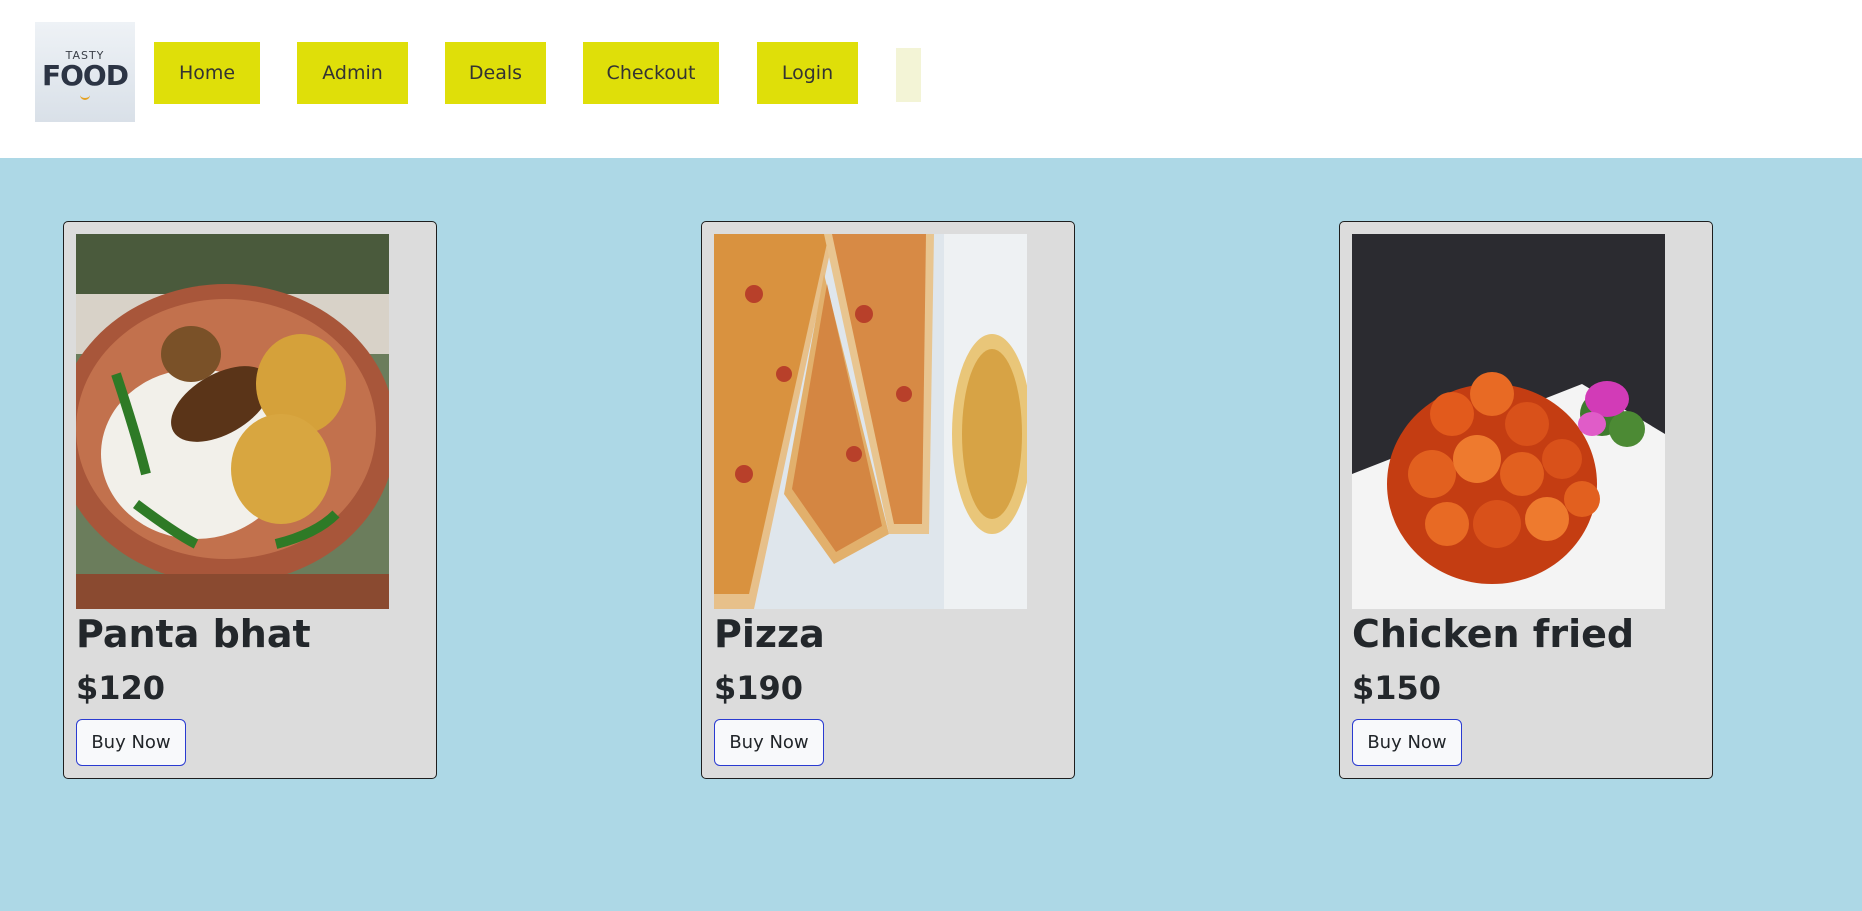 This screenshot has height=911, width=1862. Describe the element at coordinates (352, 73) in the screenshot. I see `nav-admin-button: Admin` at that location.